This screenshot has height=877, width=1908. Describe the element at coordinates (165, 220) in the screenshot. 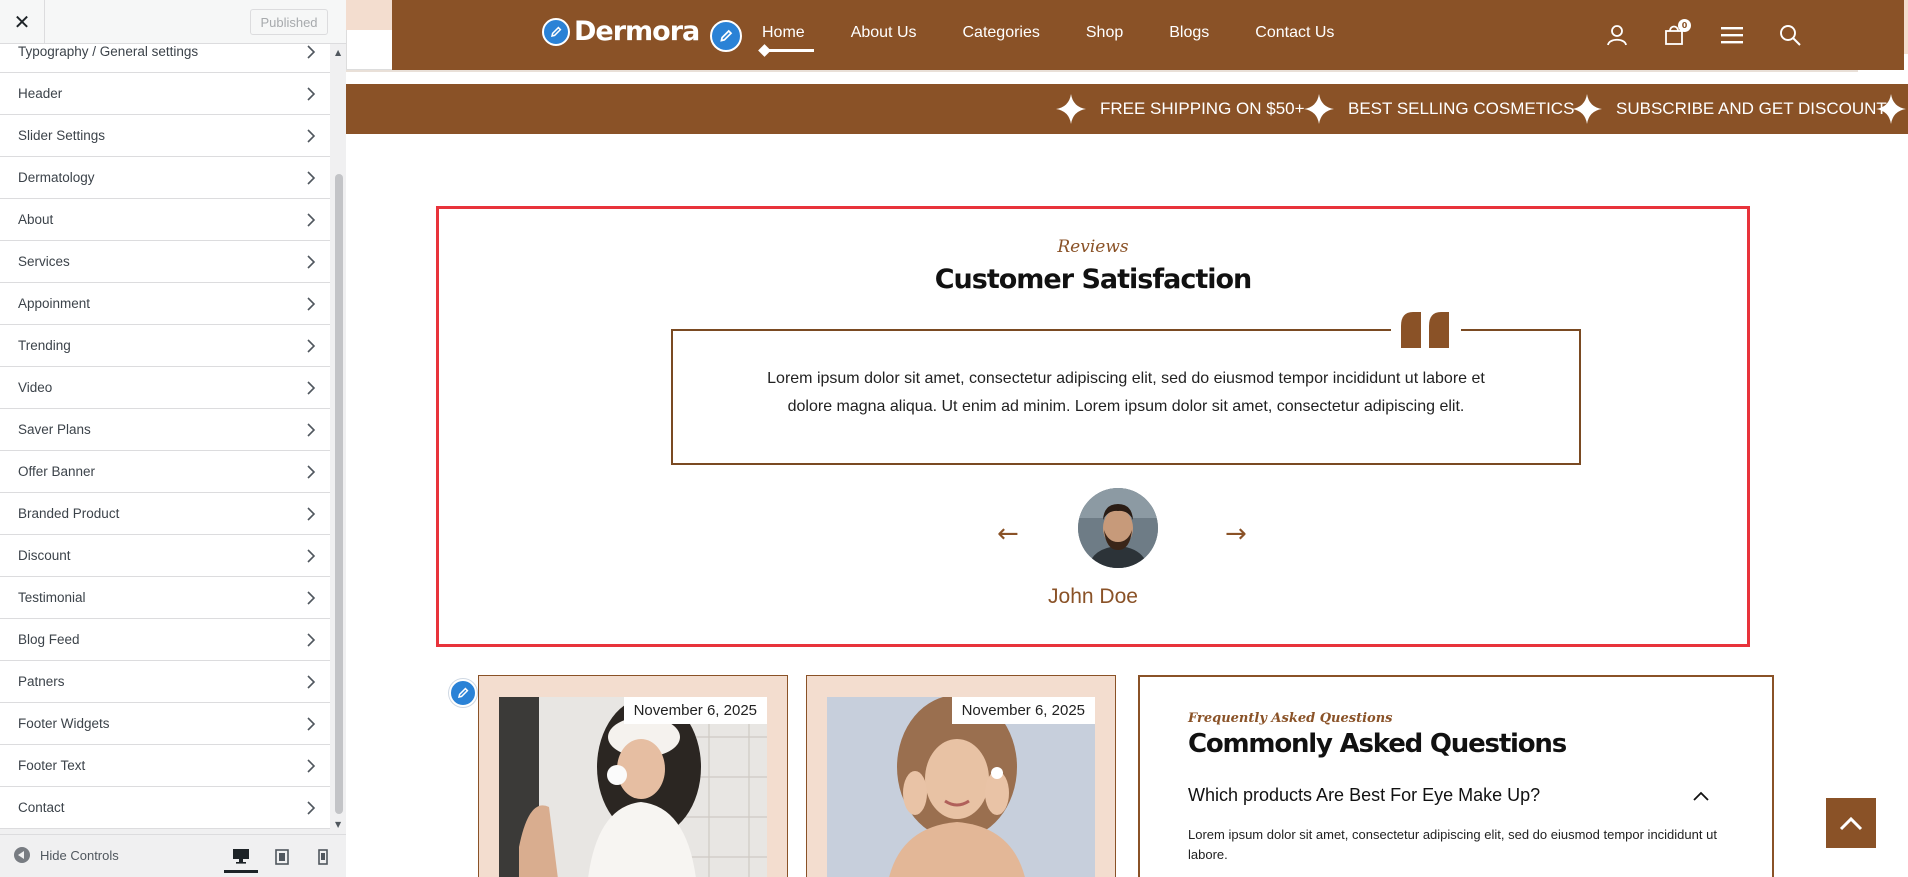

I see `panel-about: About` at that location.